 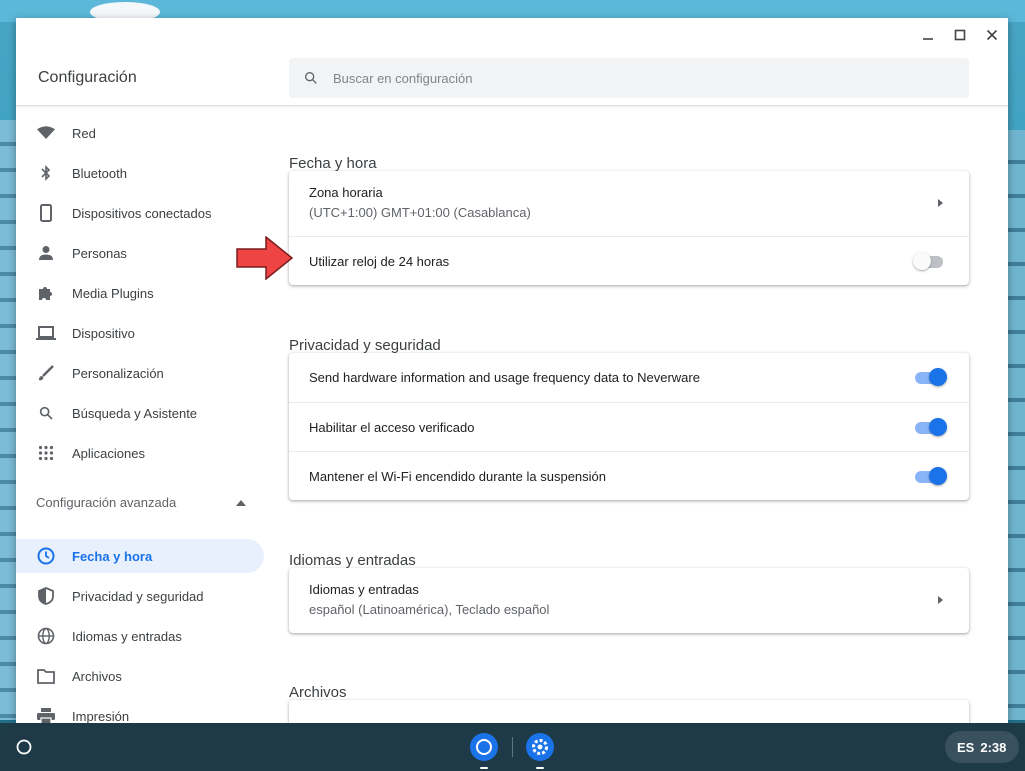 I want to click on sidebar-item-label: Privacidad y seguridad, so click(x=138, y=596).